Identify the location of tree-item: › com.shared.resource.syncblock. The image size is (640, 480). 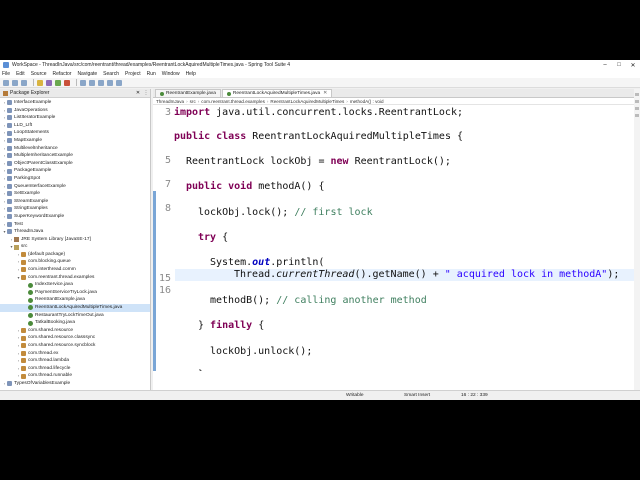
(75, 346).